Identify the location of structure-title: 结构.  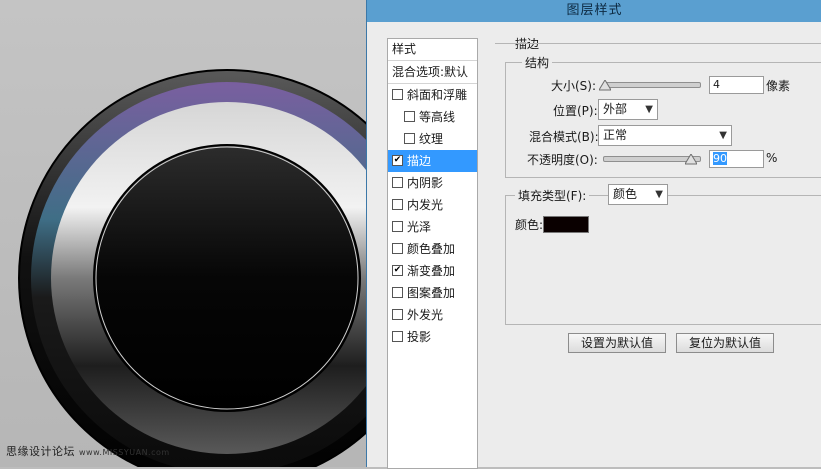
(537, 62).